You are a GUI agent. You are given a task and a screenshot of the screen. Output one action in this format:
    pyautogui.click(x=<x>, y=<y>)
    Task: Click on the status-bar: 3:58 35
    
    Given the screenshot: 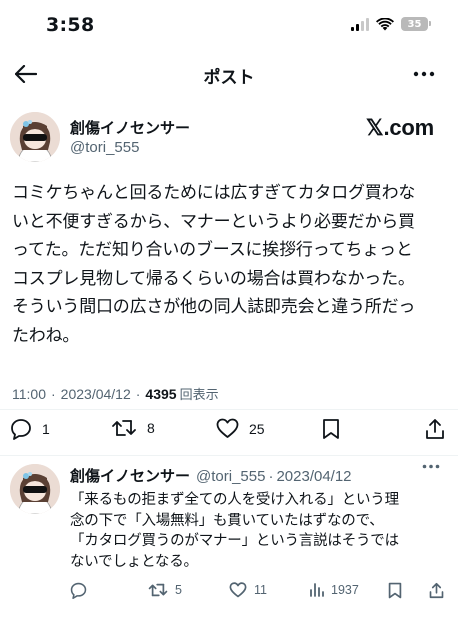 What is the action you would take?
    pyautogui.click(x=229, y=25)
    